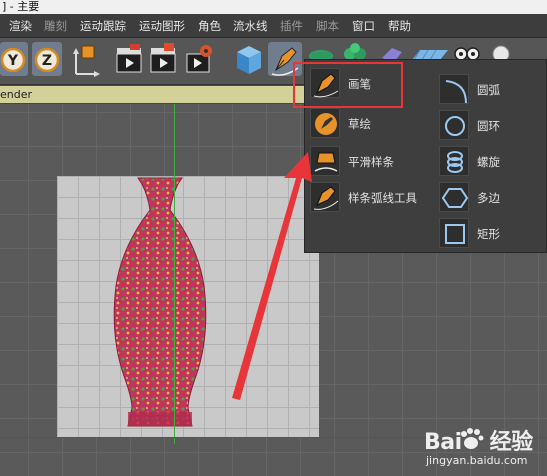 The width and height of the screenshot is (547, 476). What do you see at coordinates (454, 161) in the screenshot?
I see `helix-icon` at bounding box center [454, 161].